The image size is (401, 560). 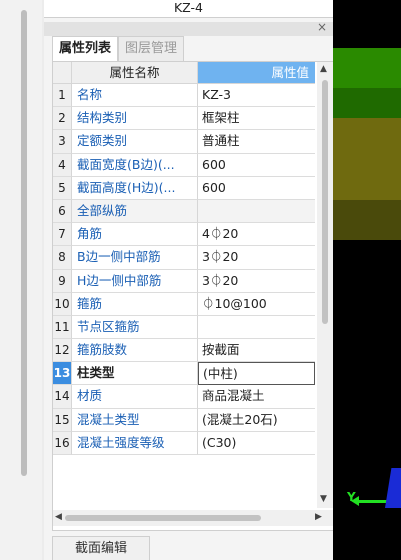 What do you see at coordinates (135, 73) in the screenshot?
I see `header-property-name: 属性名称` at bounding box center [135, 73].